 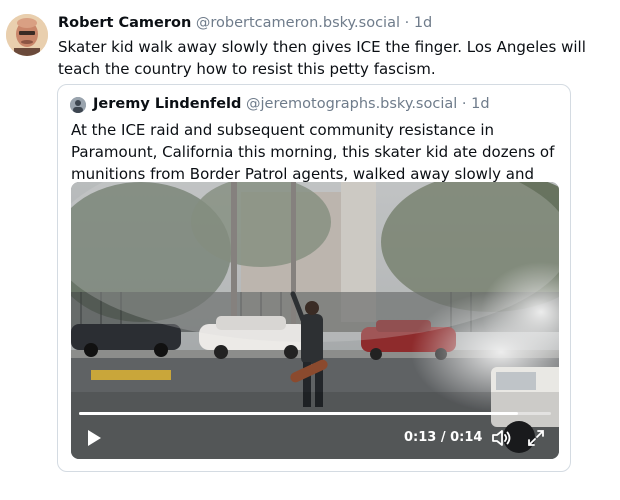 I want to click on quote-author-handle: @jeremotographs.bsky.social, so click(x=351, y=104).